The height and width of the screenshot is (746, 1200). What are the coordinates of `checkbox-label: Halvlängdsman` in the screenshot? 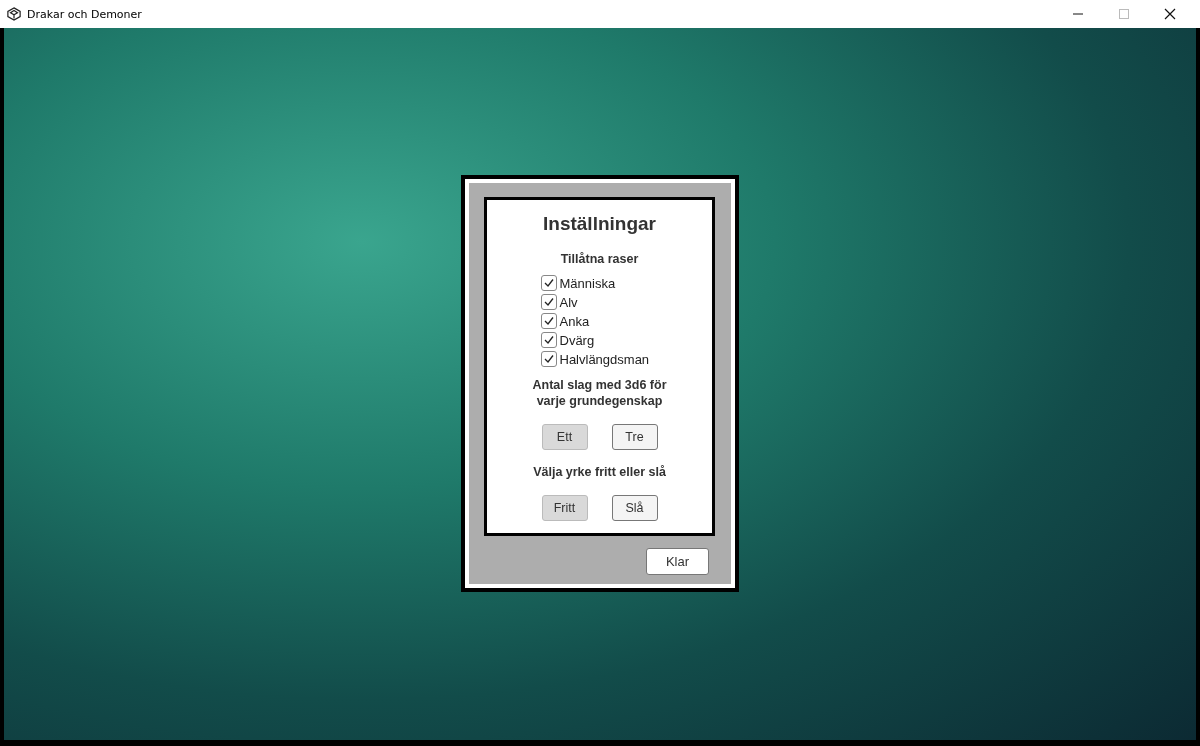 It's located at (604, 359).